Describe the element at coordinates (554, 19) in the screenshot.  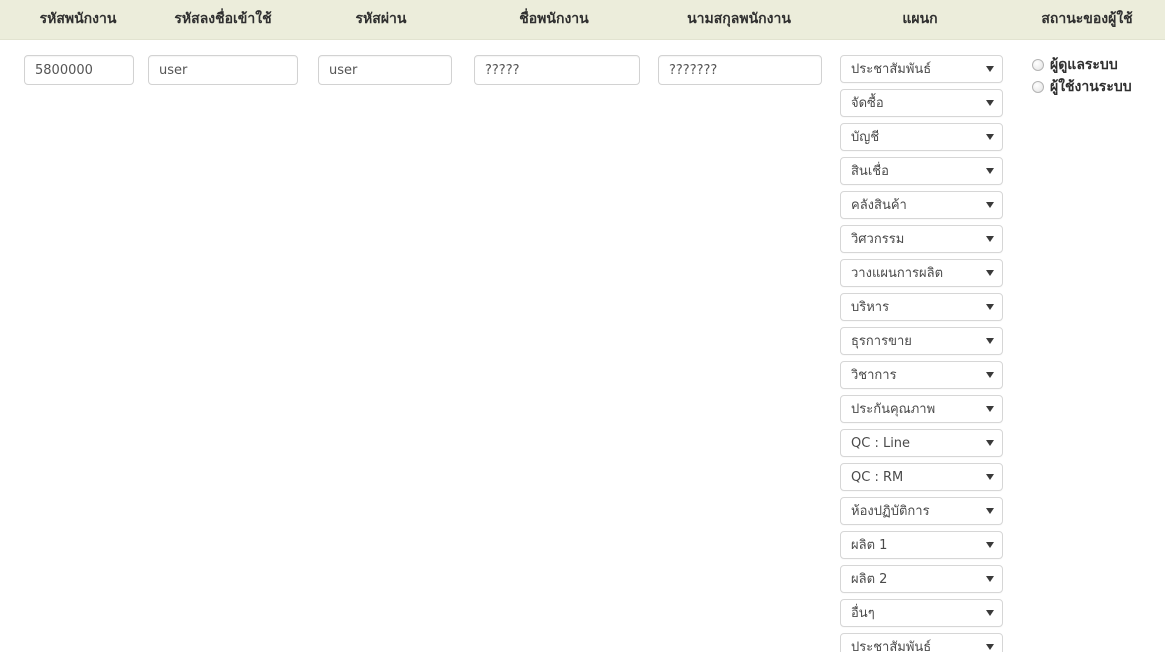
I see `column-header-first-name: ชื่อพนักงาน` at that location.